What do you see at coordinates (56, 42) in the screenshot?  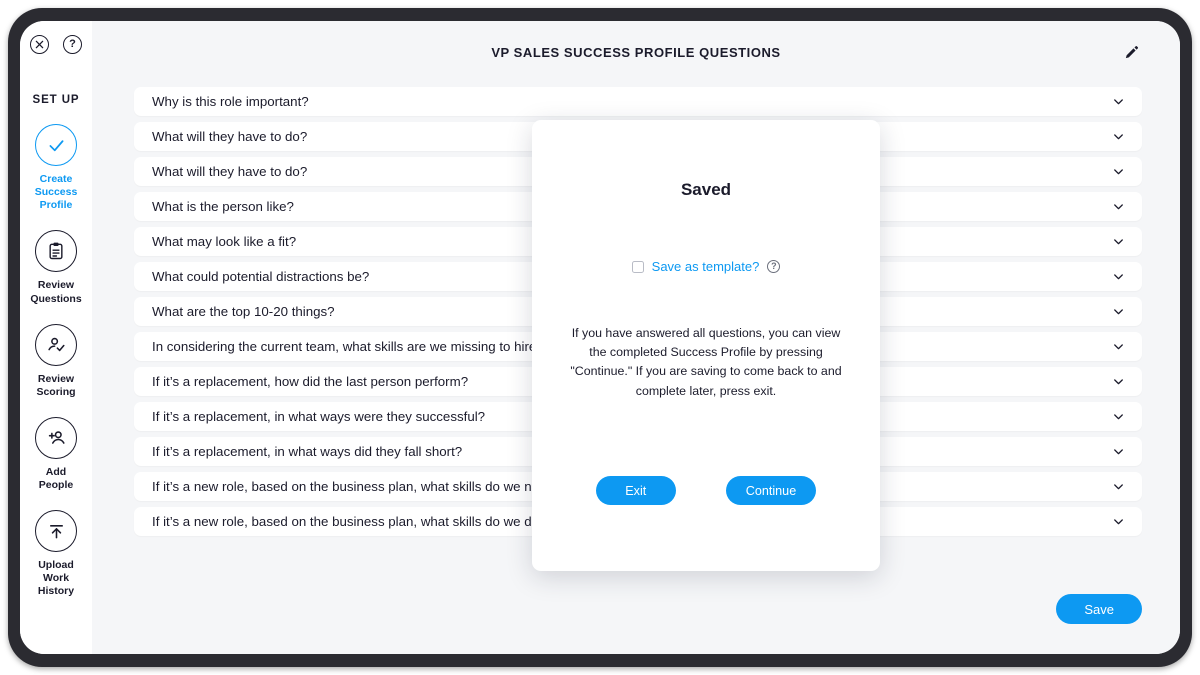 I see `window-controls: ?` at bounding box center [56, 42].